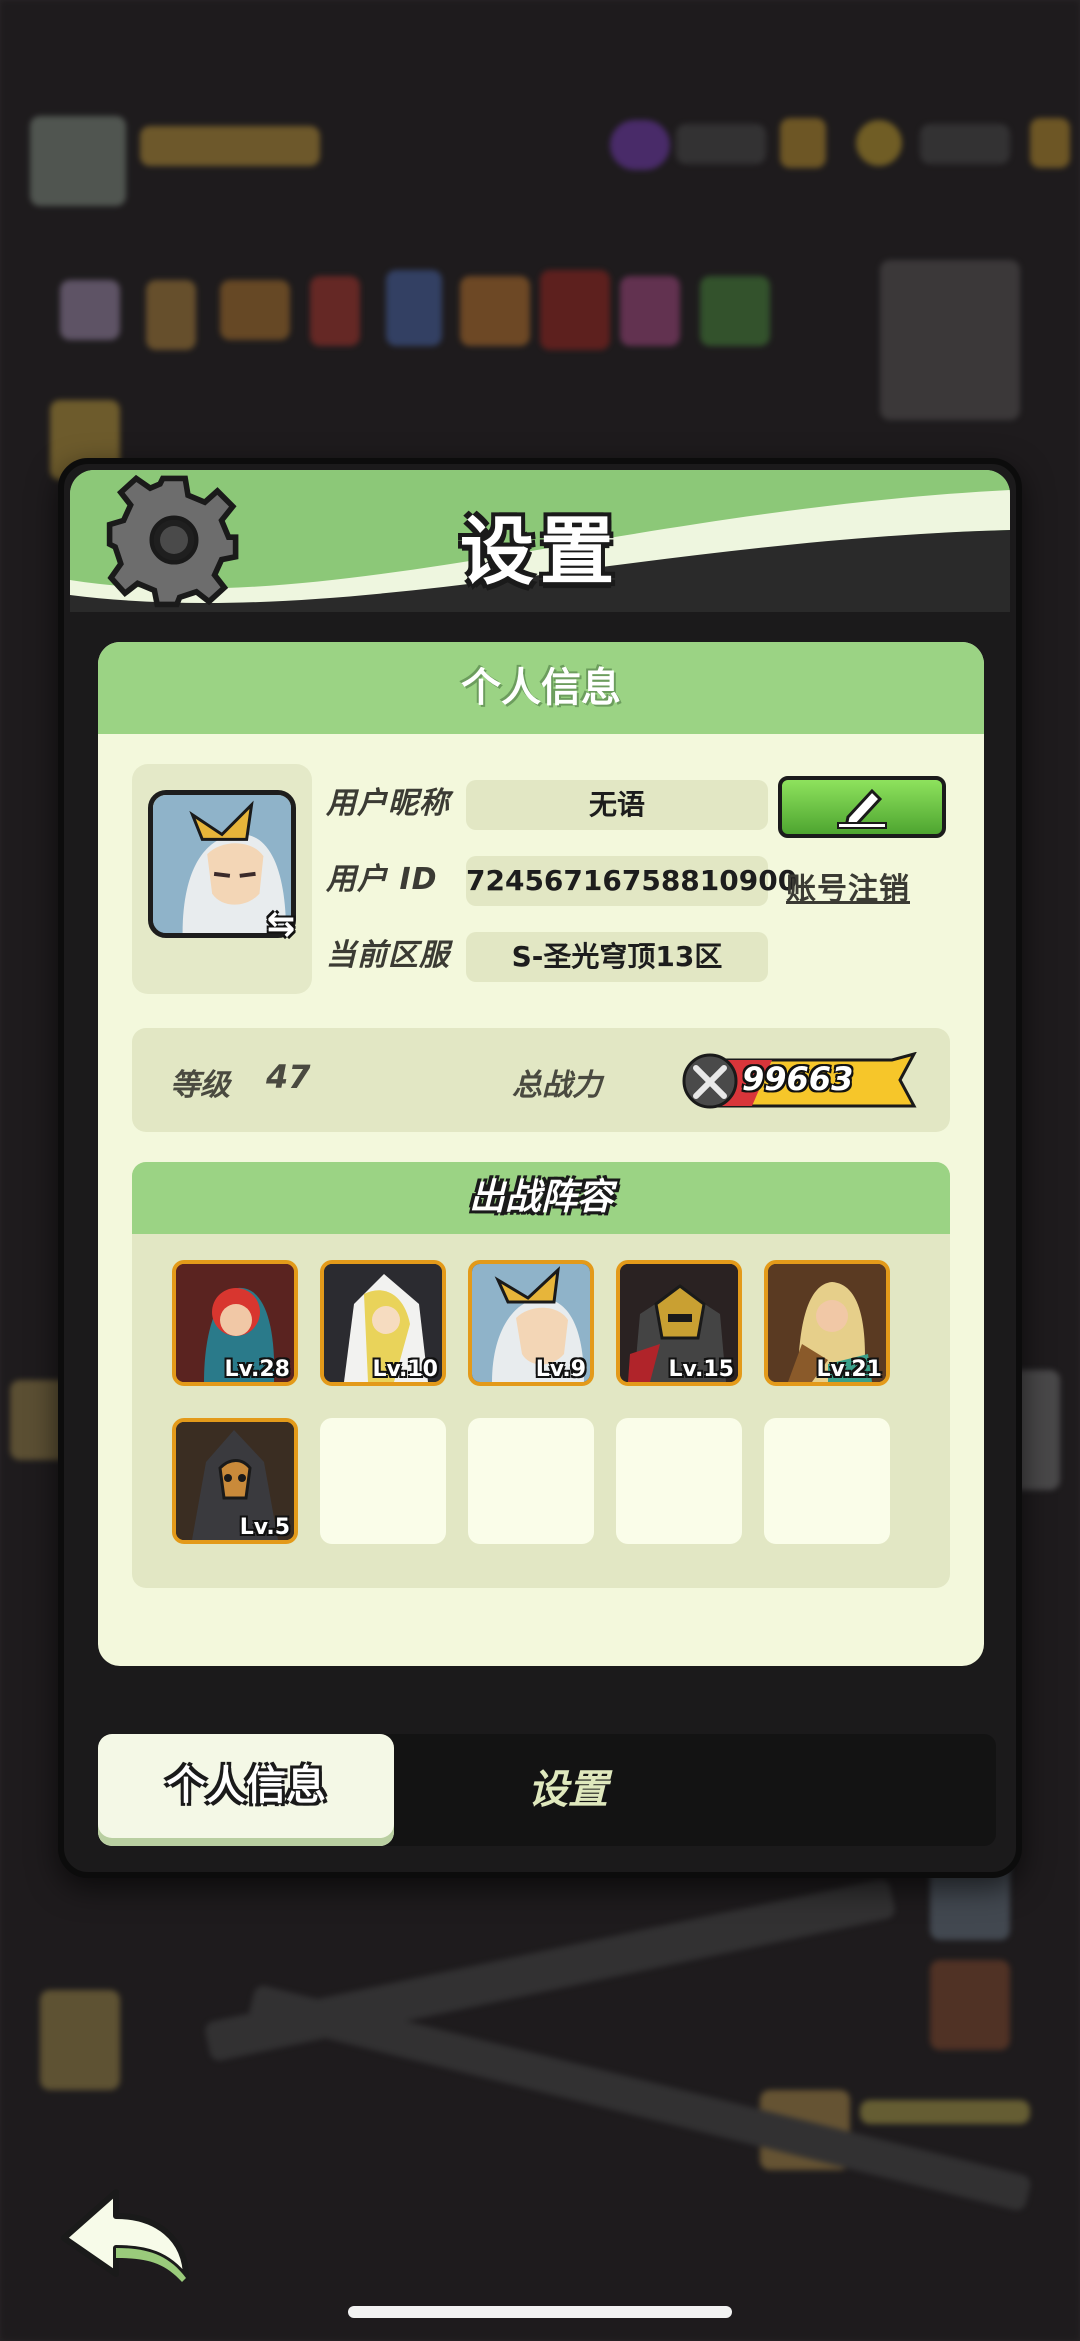 The width and height of the screenshot is (1080, 2341). What do you see at coordinates (531, 1323) in the screenshot?
I see `hero-slot: Lv.9` at bounding box center [531, 1323].